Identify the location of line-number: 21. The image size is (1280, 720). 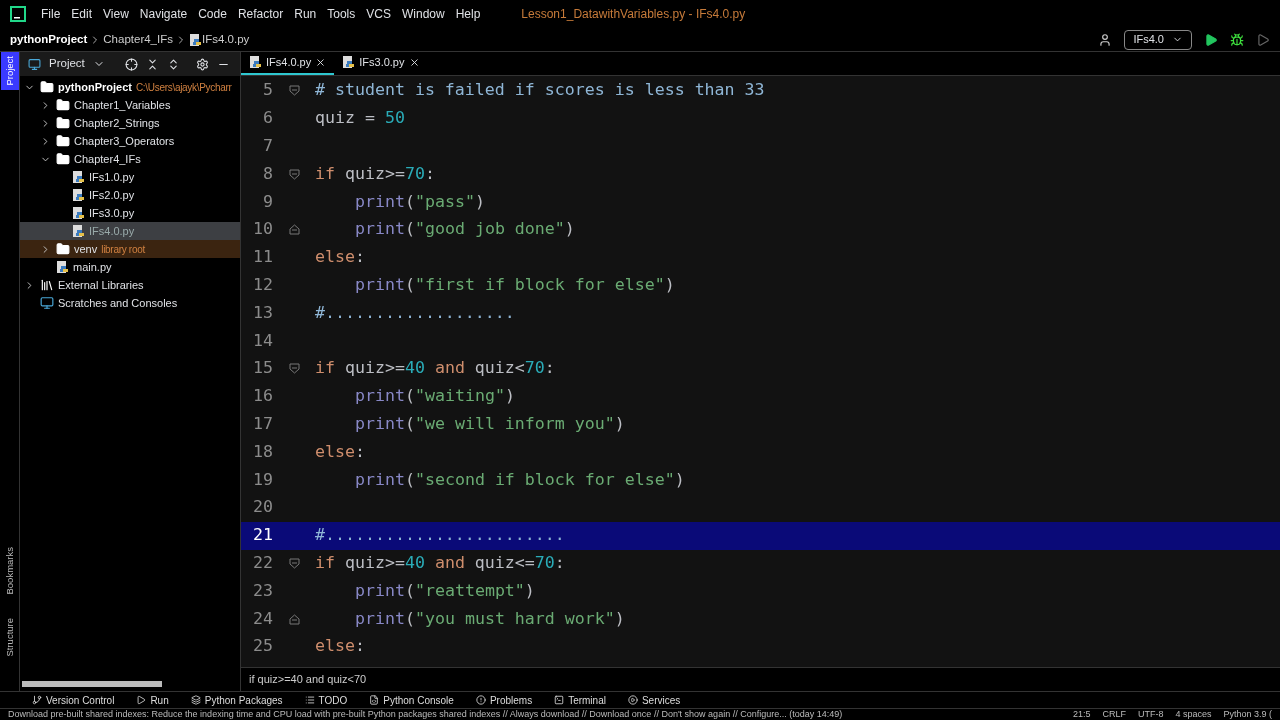
(262, 535).